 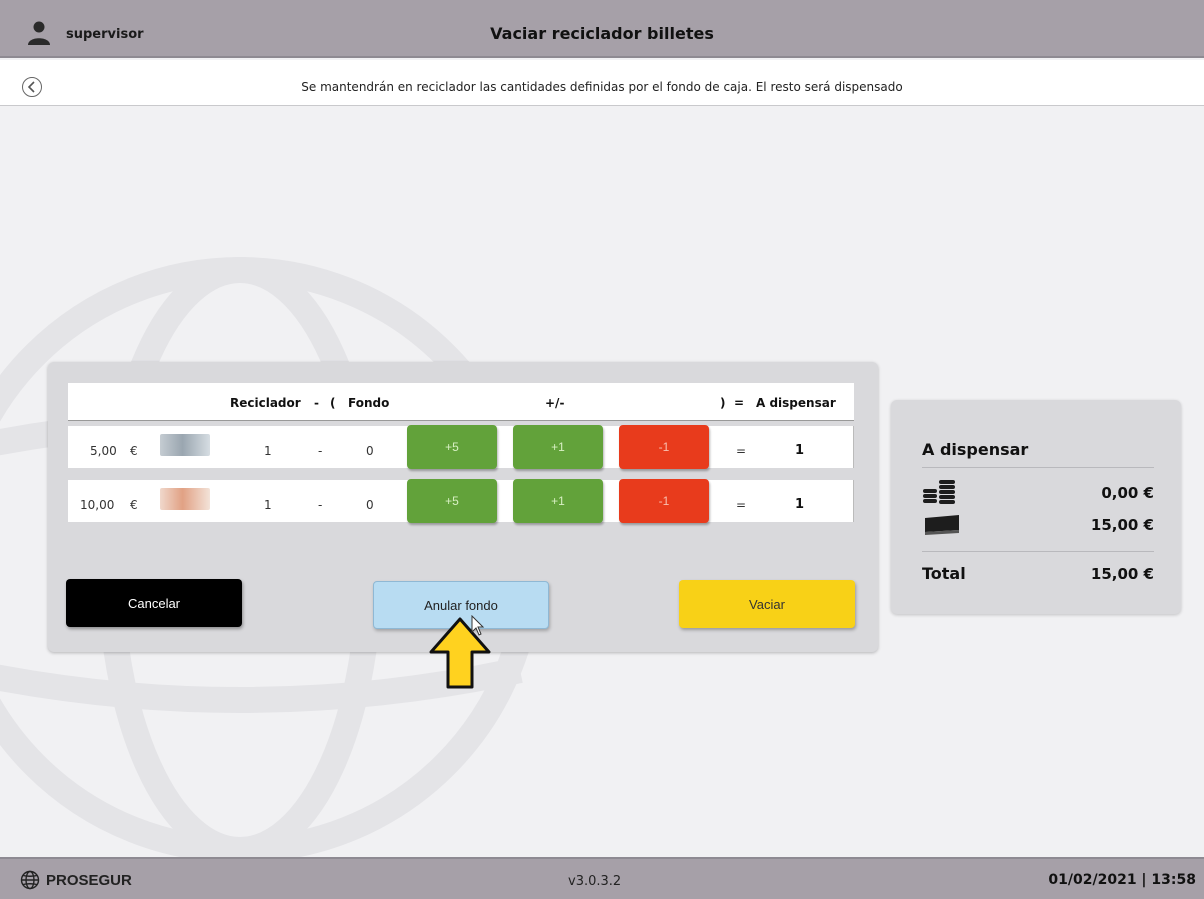 I want to click on banknote-10-icon, so click(x=185, y=499).